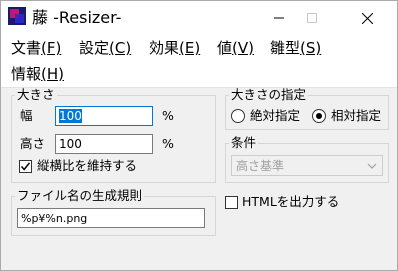  What do you see at coordinates (244, 142) in the screenshot?
I see `condition-group-legend: 条件` at bounding box center [244, 142].